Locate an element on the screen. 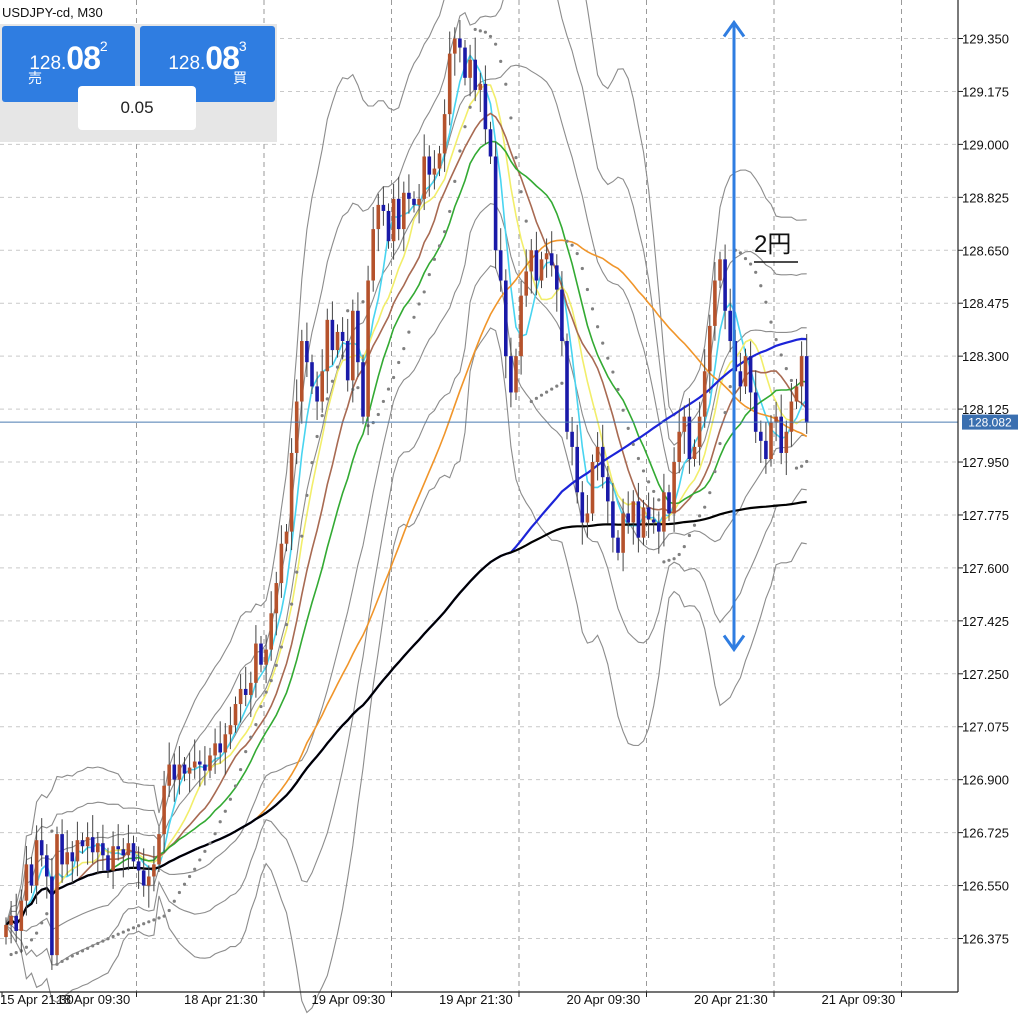  x-tick-label: 19 Apr 21:30 is located at coordinates (476, 999).